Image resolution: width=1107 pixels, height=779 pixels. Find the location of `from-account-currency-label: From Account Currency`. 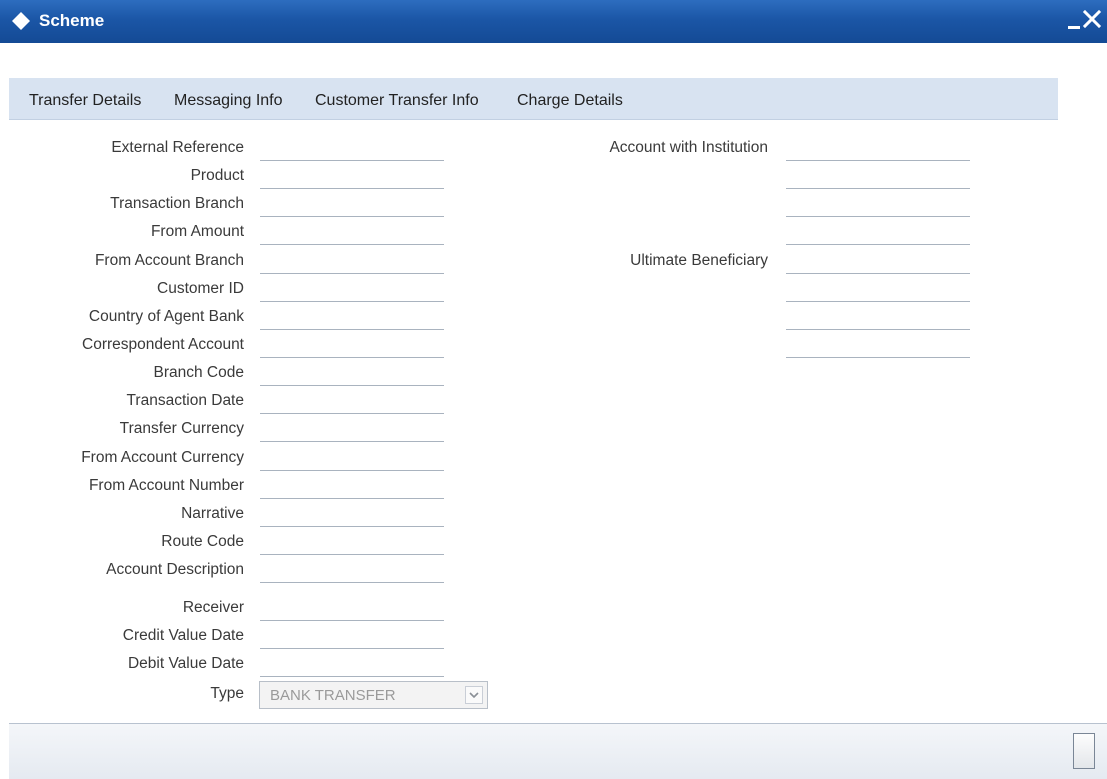

from-account-currency-label: From Account Currency is located at coordinates (162, 457).